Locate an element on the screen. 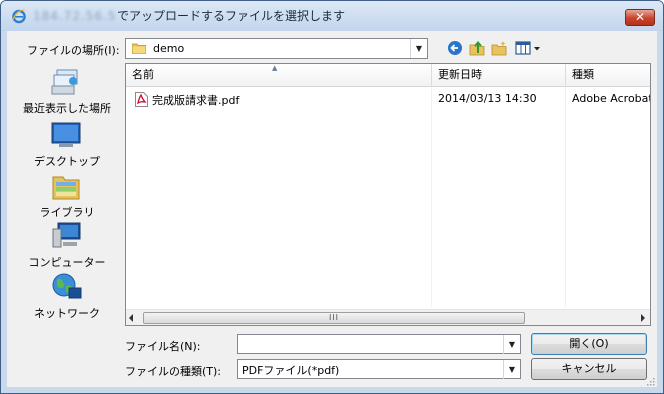 The width and height of the screenshot is (664, 394). look-in-label: ファイルの場所(I): is located at coordinates (73, 50).